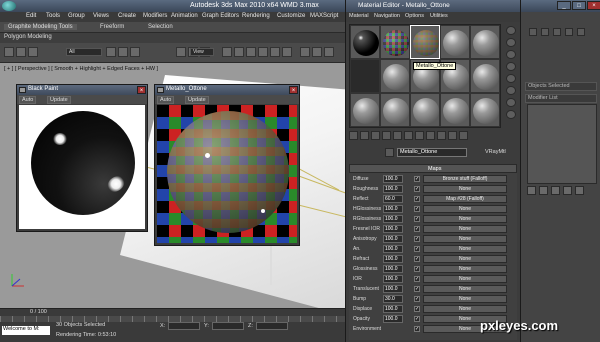 The width and height of the screenshot is (600, 342). What do you see at coordinates (135, 52) in the screenshot?
I see `selection-region-icon` at bounding box center [135, 52].